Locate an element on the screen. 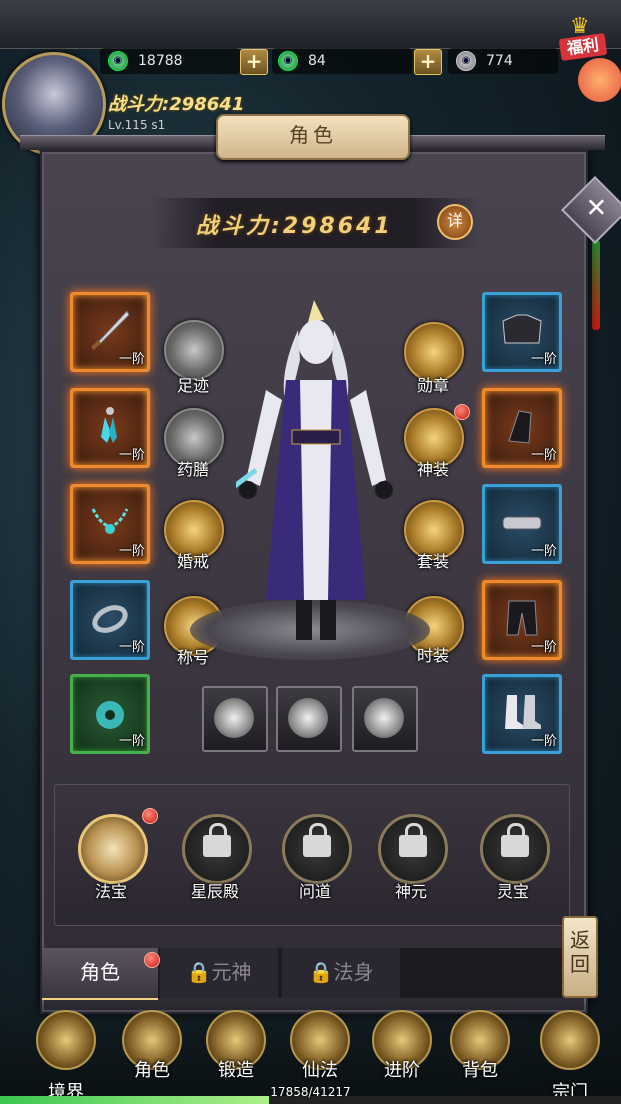 The image size is (621, 1104). treasure-label: 灵宝 is located at coordinates (512, 891).